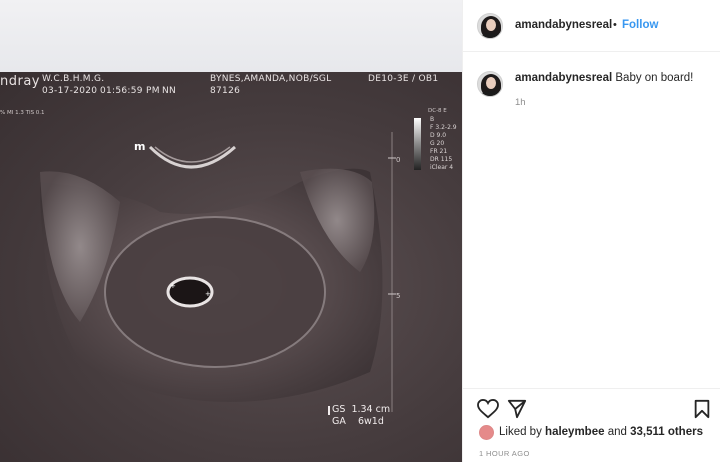  What do you see at coordinates (371, 409) in the screenshot?
I see `gs-value: 1.34 cm` at bounding box center [371, 409].